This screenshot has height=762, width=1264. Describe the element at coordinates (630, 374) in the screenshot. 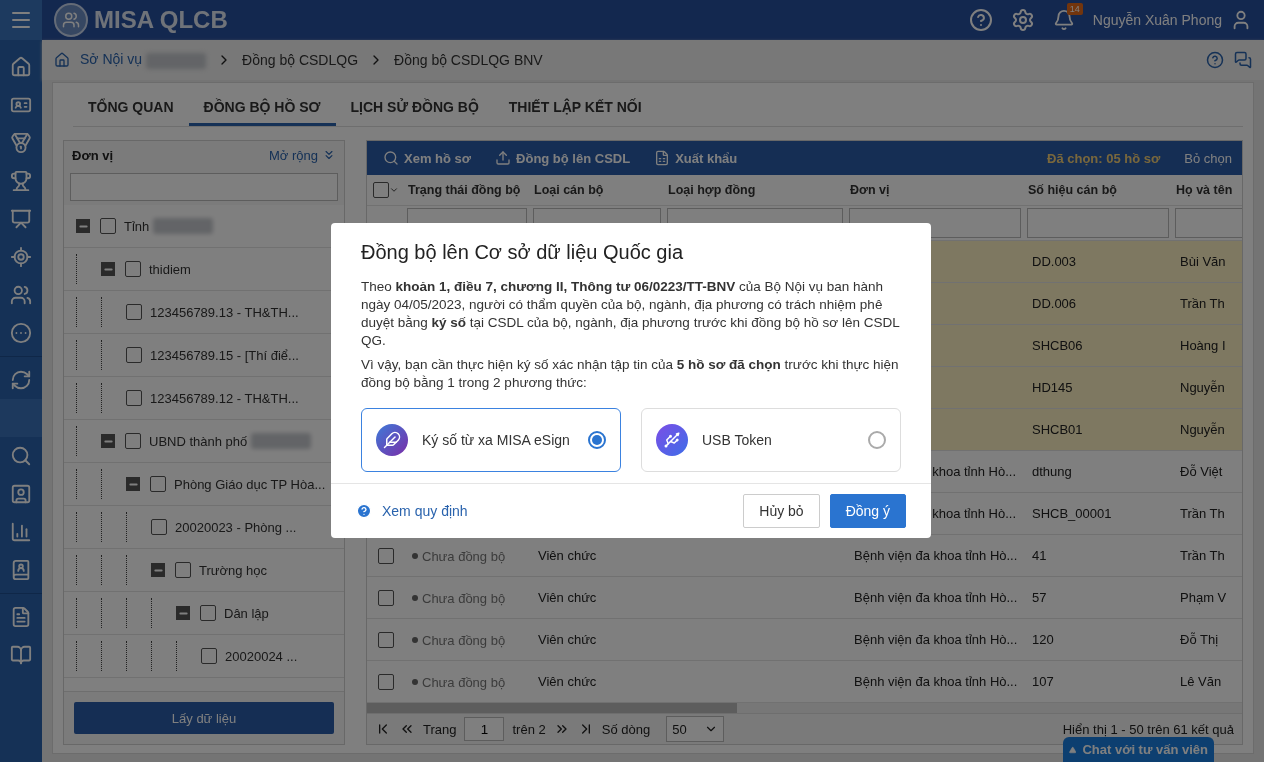

I see `dialog-paragraph: Vì vậy, bạn cần thực hiện ký số xác nhận tập tin của 5 hồ sơ đã chọn trước khi thực hiện đồng bộ bằng 1 trong 2 phương thức:` at that location.